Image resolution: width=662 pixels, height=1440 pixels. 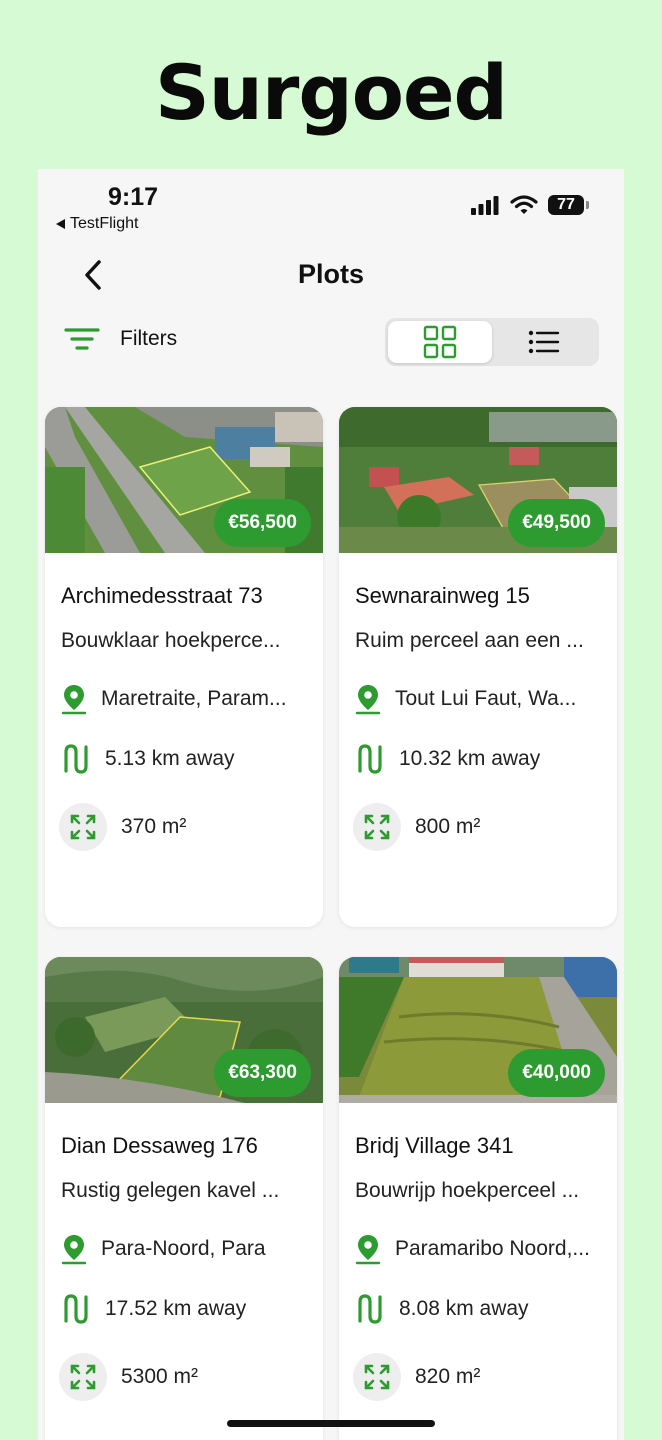 I want to click on filters-button: Filters, so click(x=120, y=339).